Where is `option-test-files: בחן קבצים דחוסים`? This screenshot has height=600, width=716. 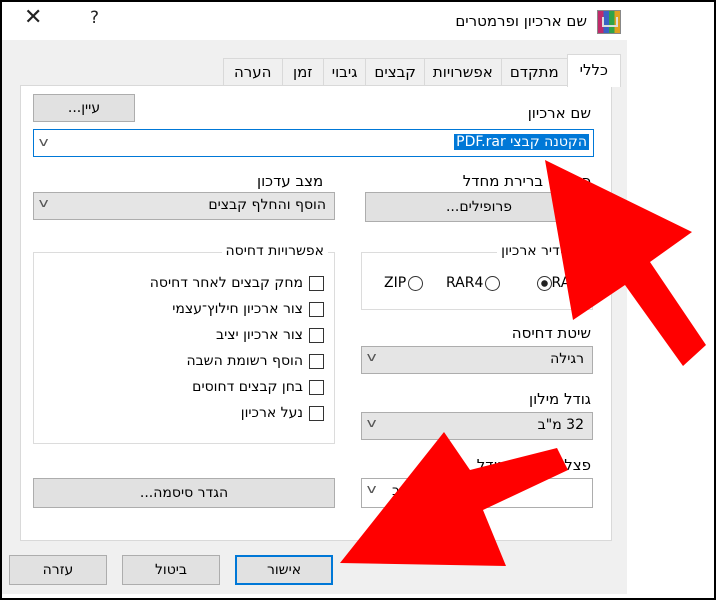
option-test-files: בחן קבצים דחוסים is located at coordinates (258, 387).